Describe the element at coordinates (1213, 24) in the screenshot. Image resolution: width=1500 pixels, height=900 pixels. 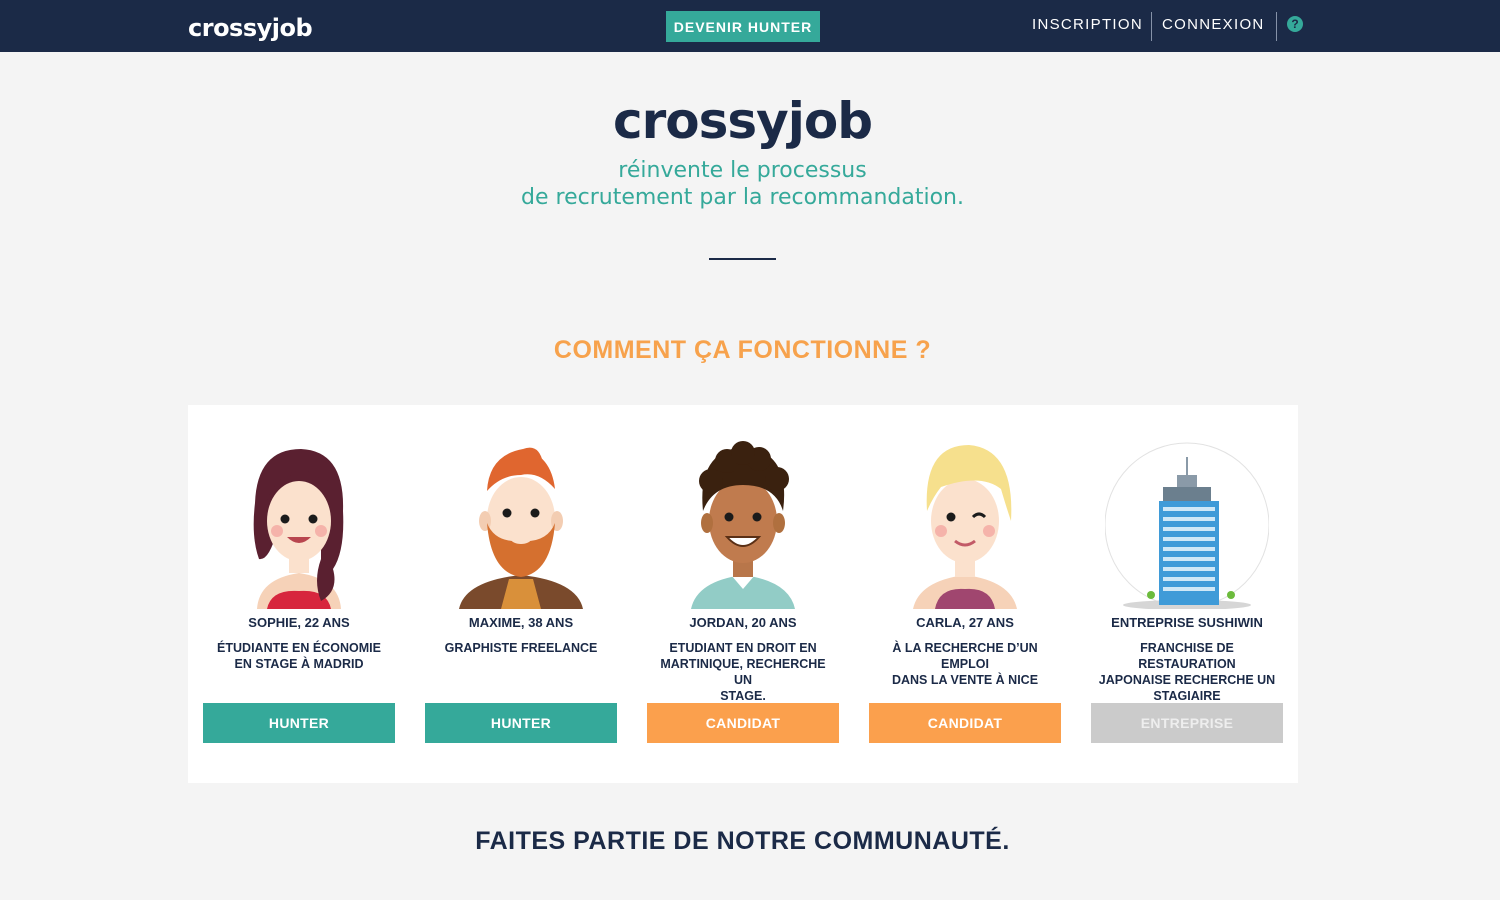
I see `connexion-link: CONNEXION` at that location.